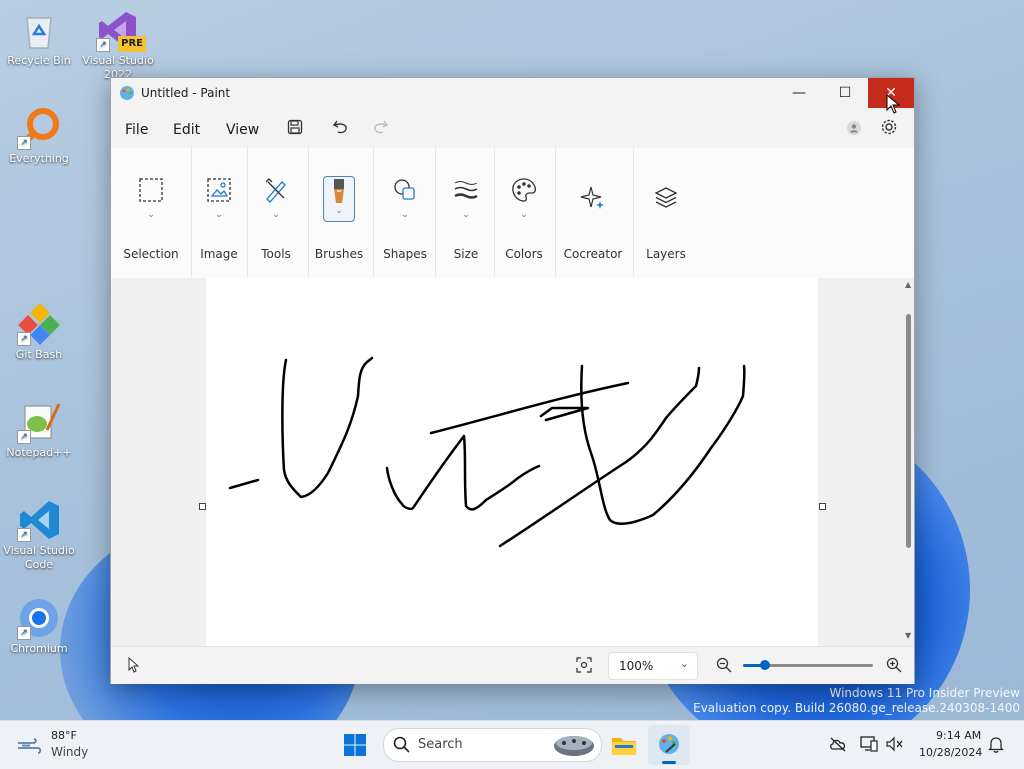 This screenshot has width=1024, height=769. I want to click on ribbon-group-image: ⌄ Image, so click(219, 213).